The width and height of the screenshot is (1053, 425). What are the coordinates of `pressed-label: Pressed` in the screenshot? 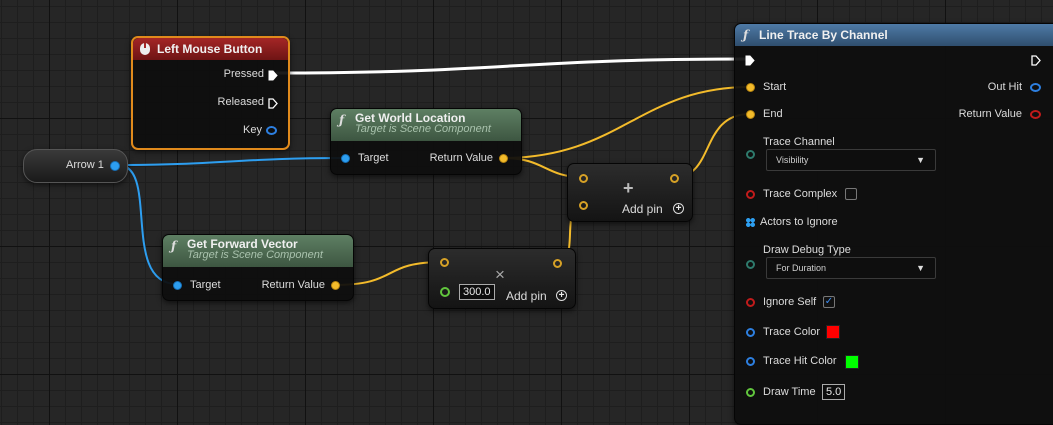 It's located at (243, 74).